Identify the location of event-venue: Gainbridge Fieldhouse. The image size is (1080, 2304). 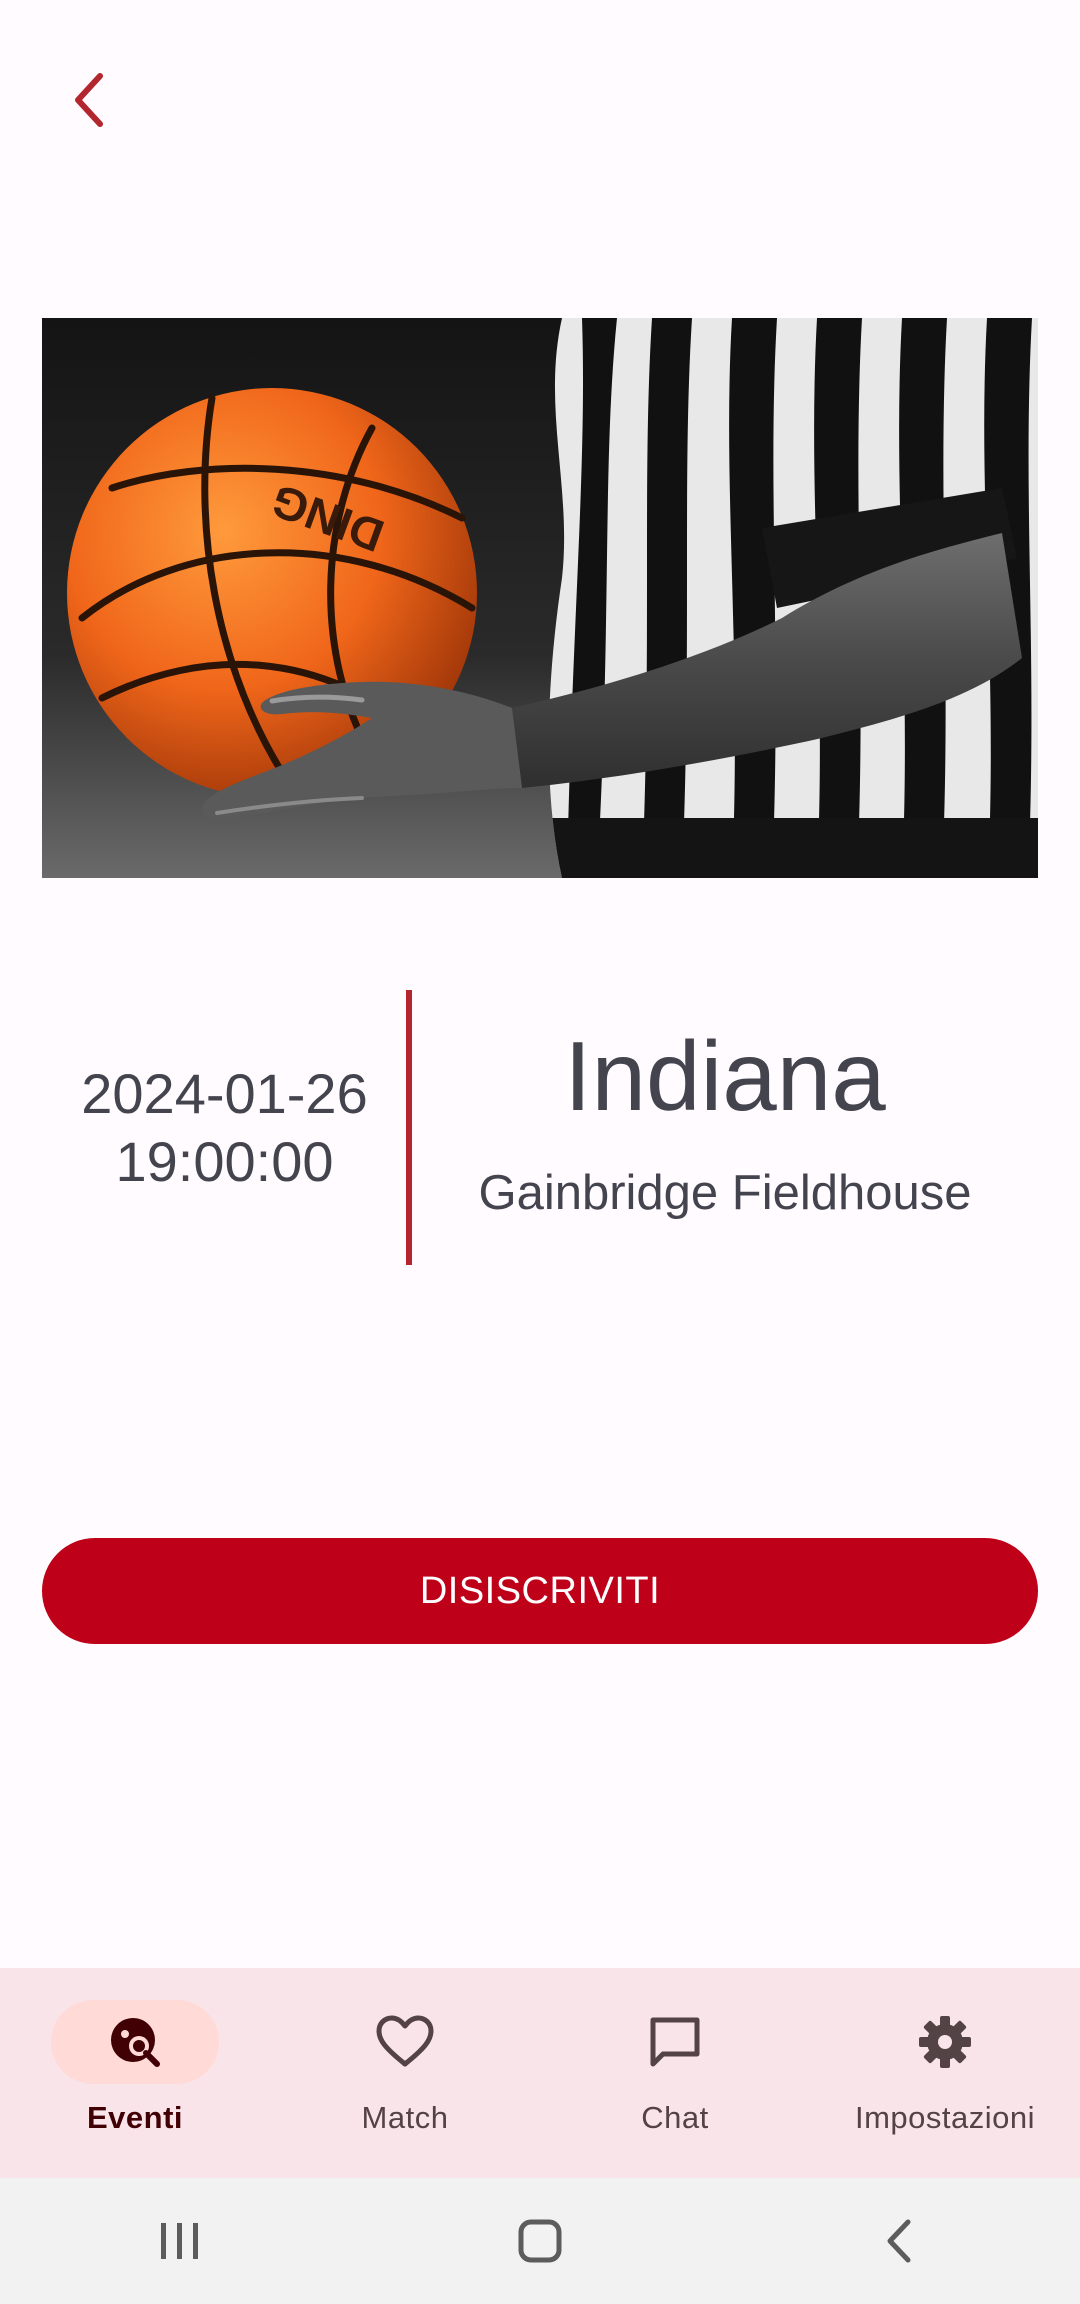
(725, 1192).